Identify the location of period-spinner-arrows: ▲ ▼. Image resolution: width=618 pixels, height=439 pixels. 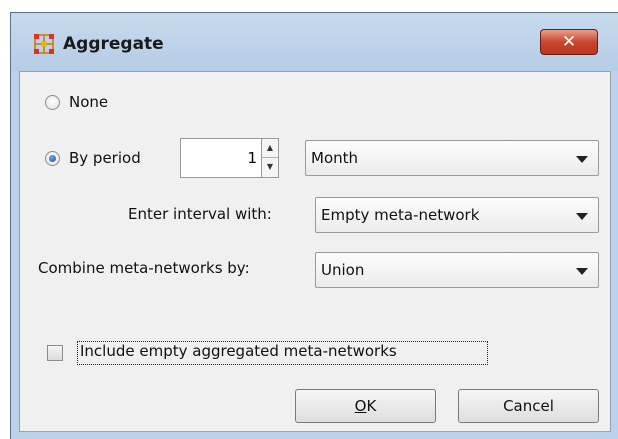
(270, 158).